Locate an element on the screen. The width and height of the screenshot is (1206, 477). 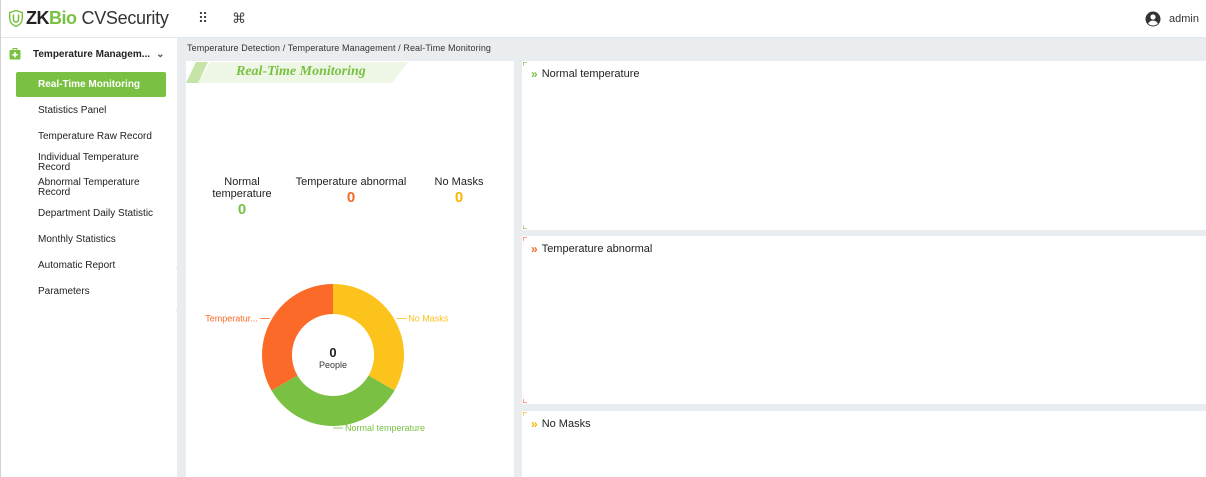
sidebar-item-parameters: Parameters is located at coordinates (88, 292).